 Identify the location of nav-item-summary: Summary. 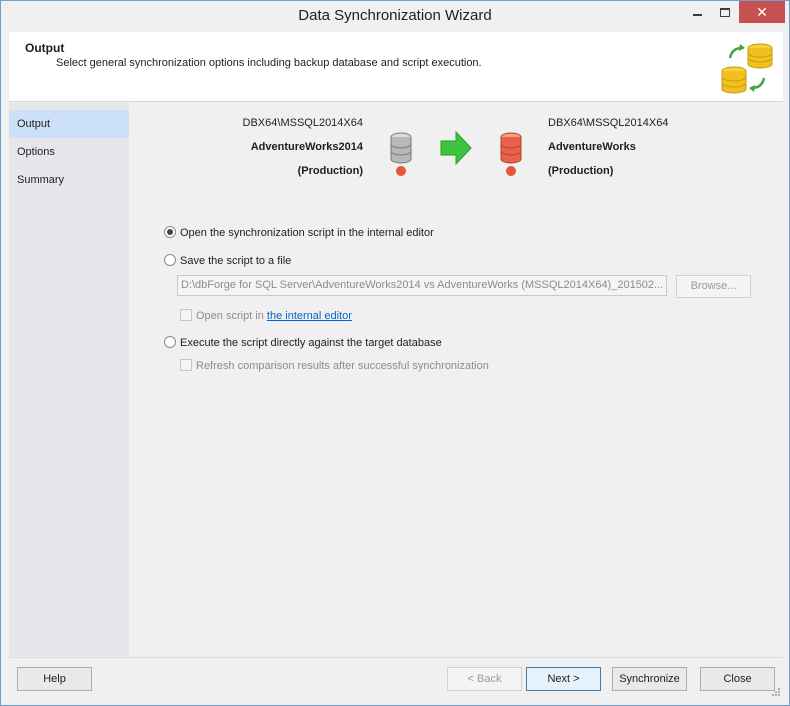
(69, 180).